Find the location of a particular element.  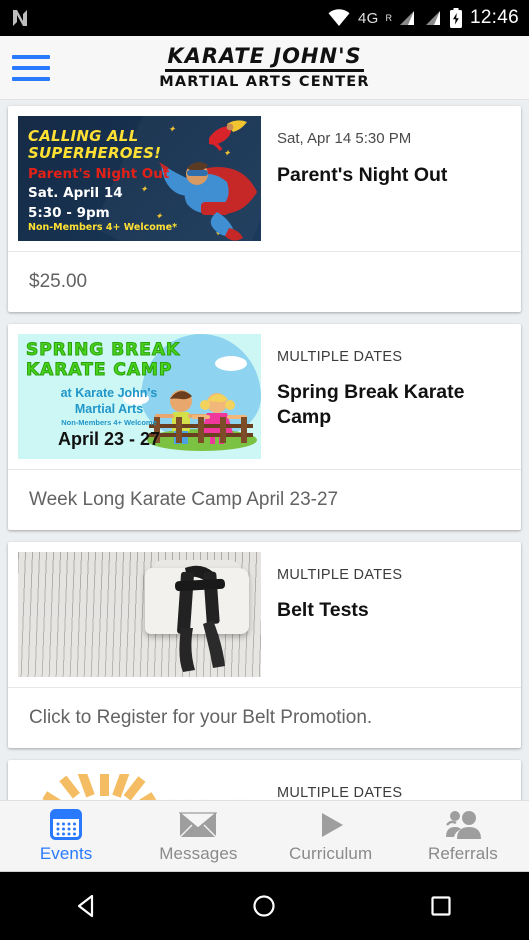

play-triangle-icon is located at coordinates (331, 825).